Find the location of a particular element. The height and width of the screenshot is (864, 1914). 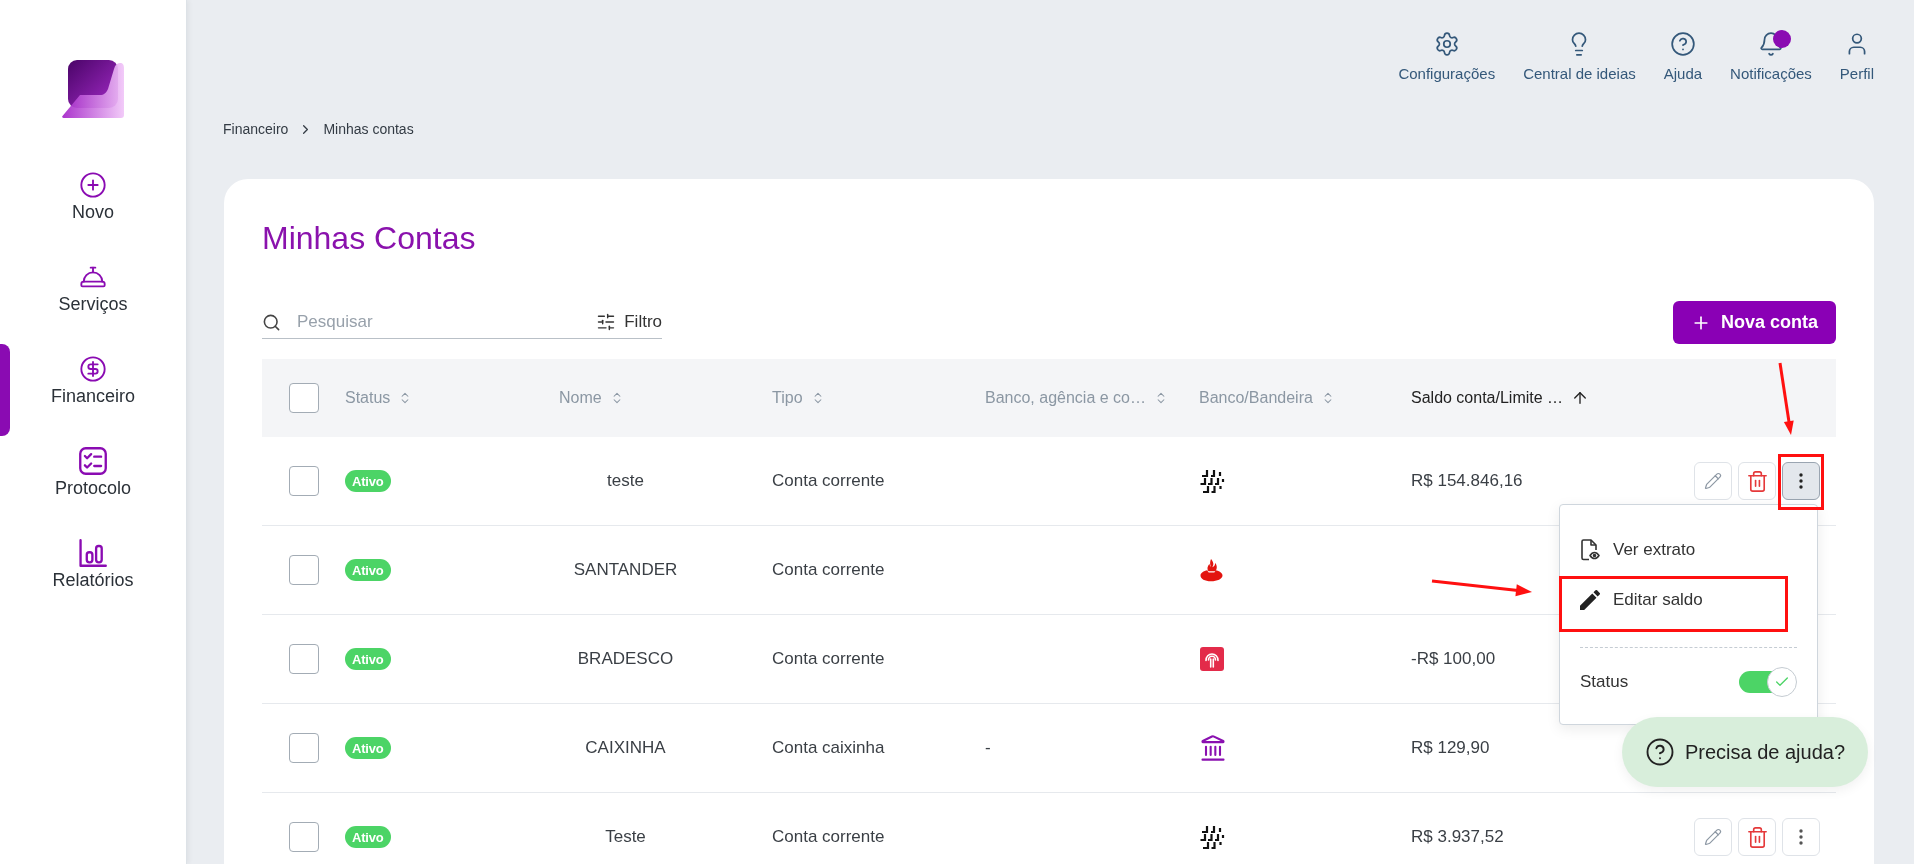

account-name: teste is located at coordinates (625, 481).